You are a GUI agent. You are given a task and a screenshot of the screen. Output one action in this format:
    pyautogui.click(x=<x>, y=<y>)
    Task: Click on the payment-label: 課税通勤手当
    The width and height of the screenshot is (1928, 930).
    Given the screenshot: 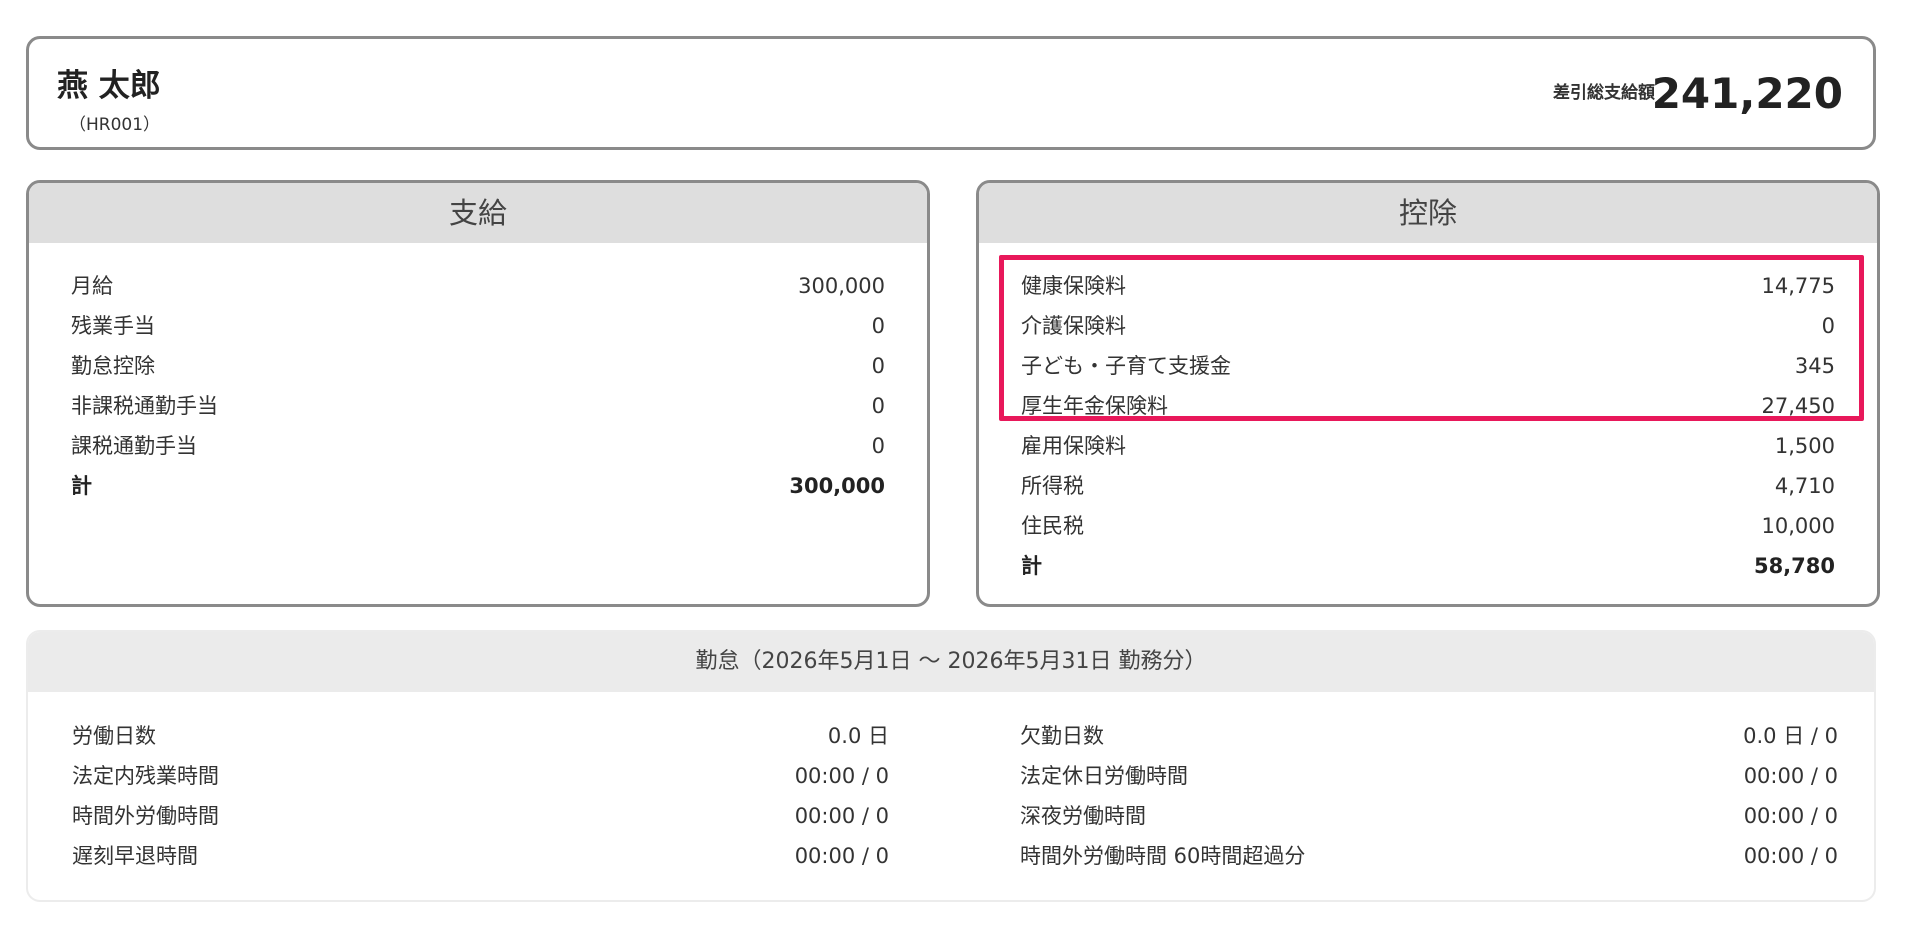 What is the action you would take?
    pyautogui.click(x=134, y=446)
    